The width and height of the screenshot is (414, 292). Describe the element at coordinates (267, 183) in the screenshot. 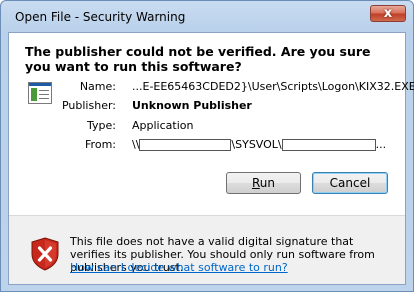

I see `run-label: un` at that location.